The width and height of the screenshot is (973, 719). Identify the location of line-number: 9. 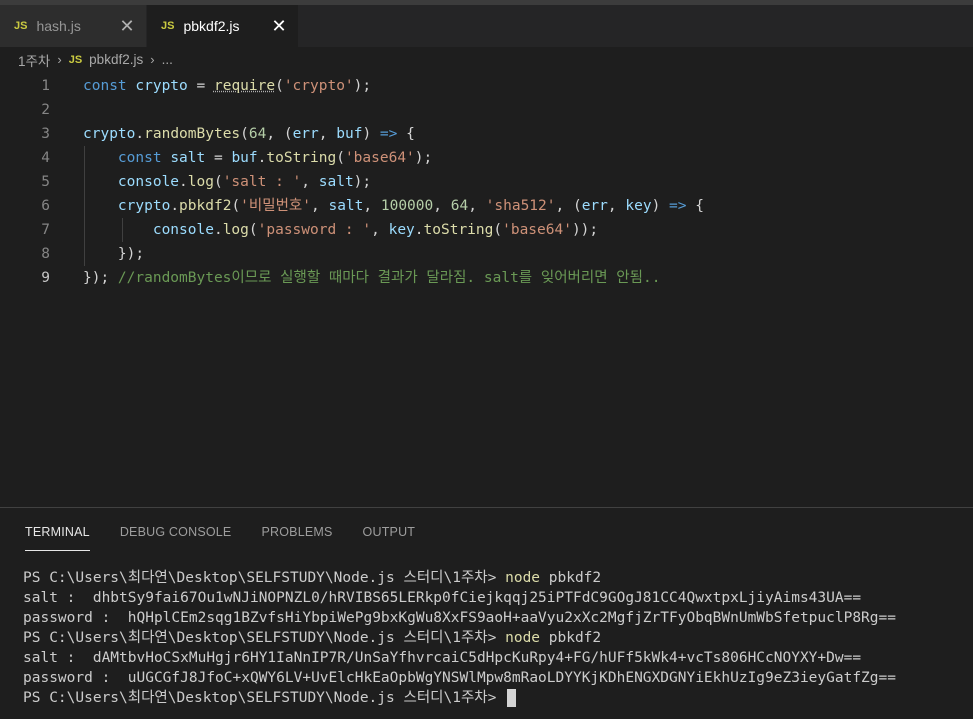
(45, 278).